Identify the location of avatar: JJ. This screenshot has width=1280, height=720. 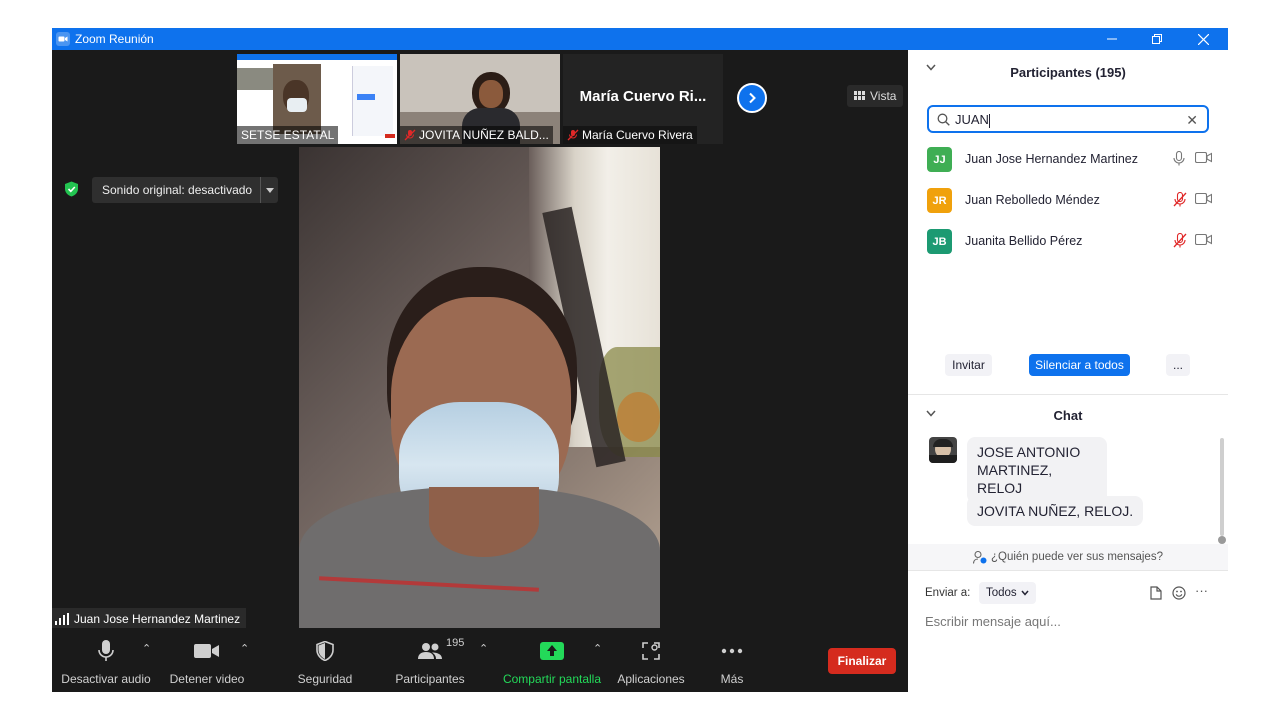
(939, 159).